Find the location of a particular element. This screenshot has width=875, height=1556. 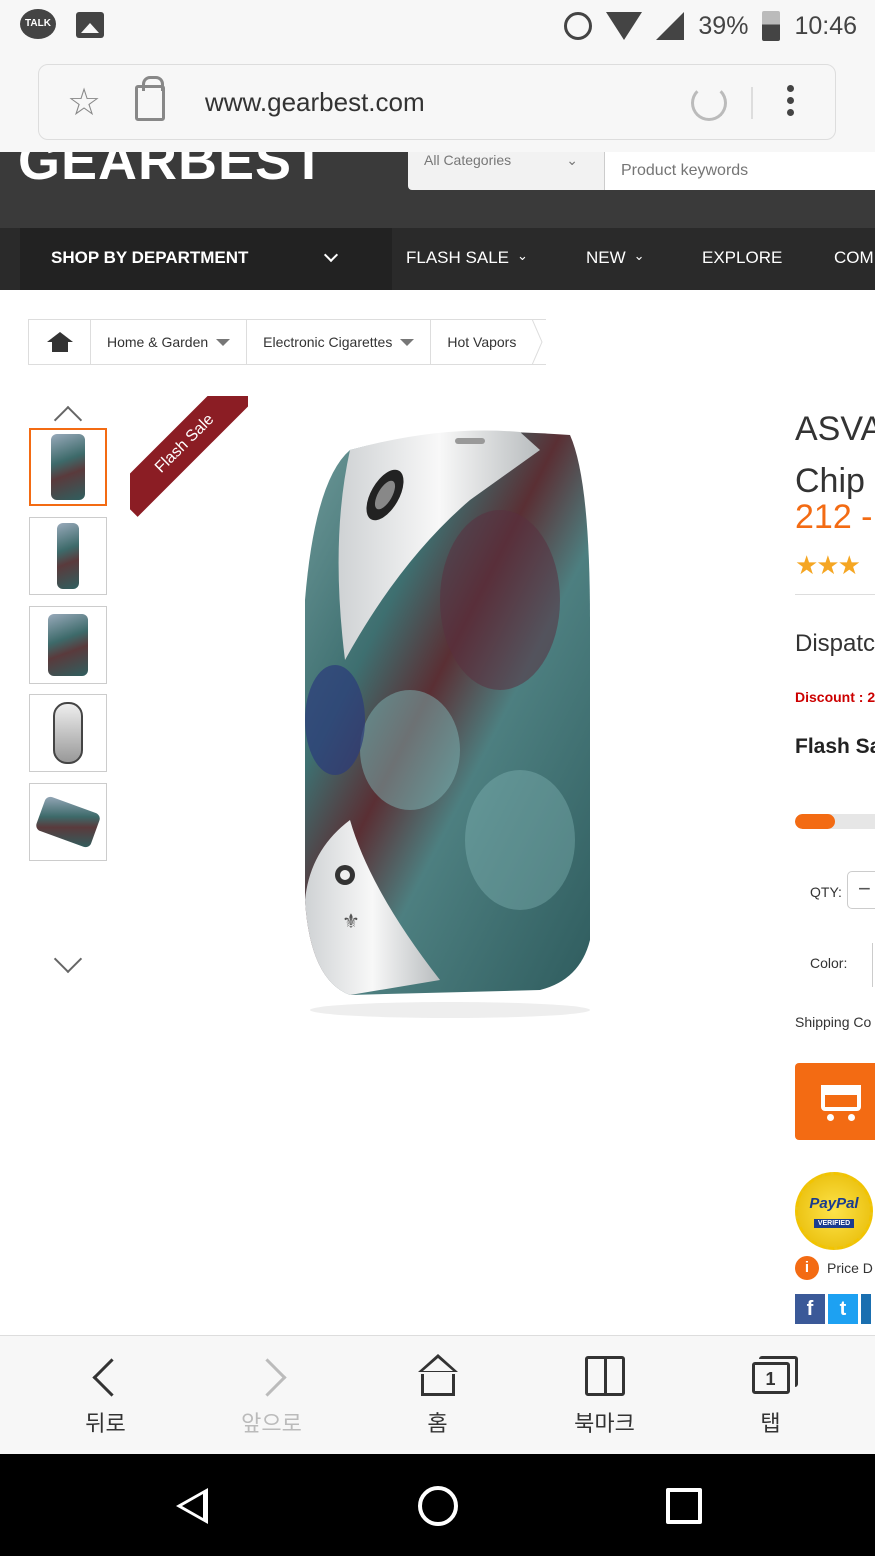

clock: 10:46 is located at coordinates (825, 25).